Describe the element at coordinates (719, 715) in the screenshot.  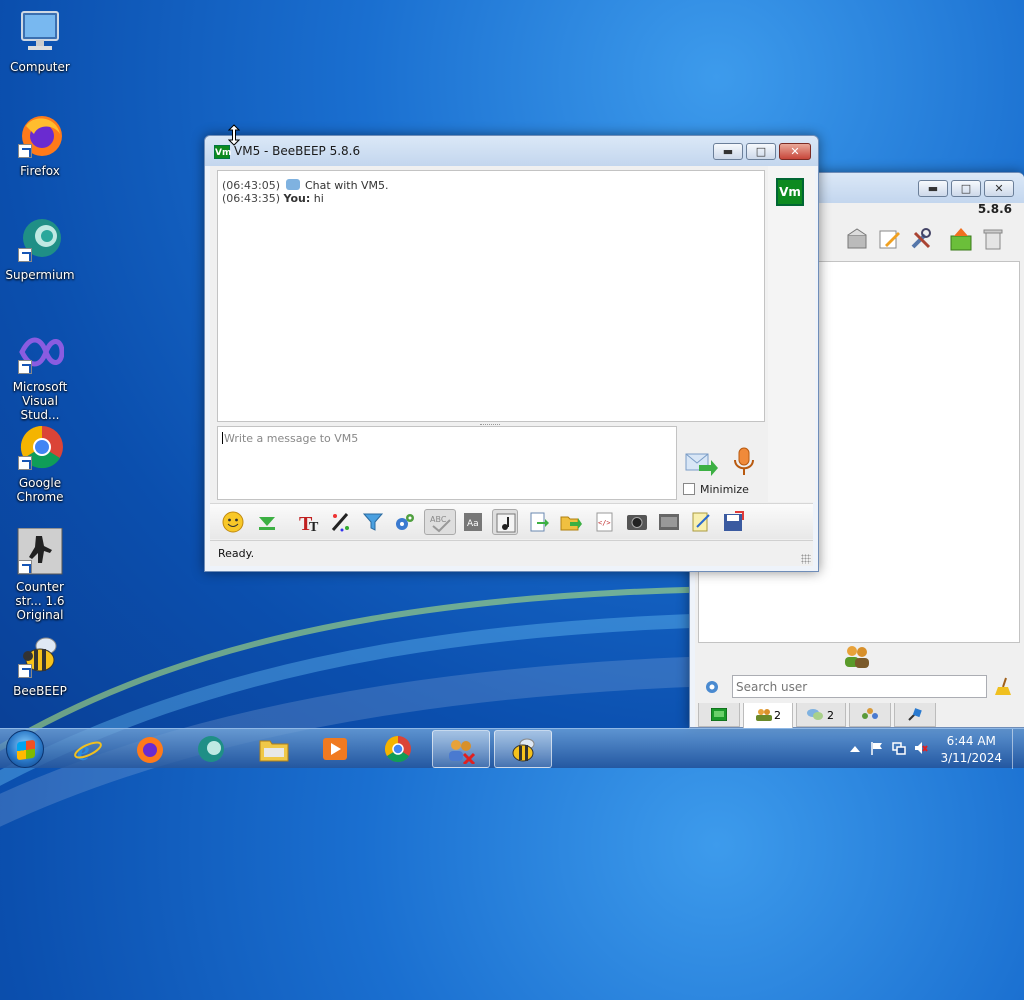
I see `tab-computers` at that location.